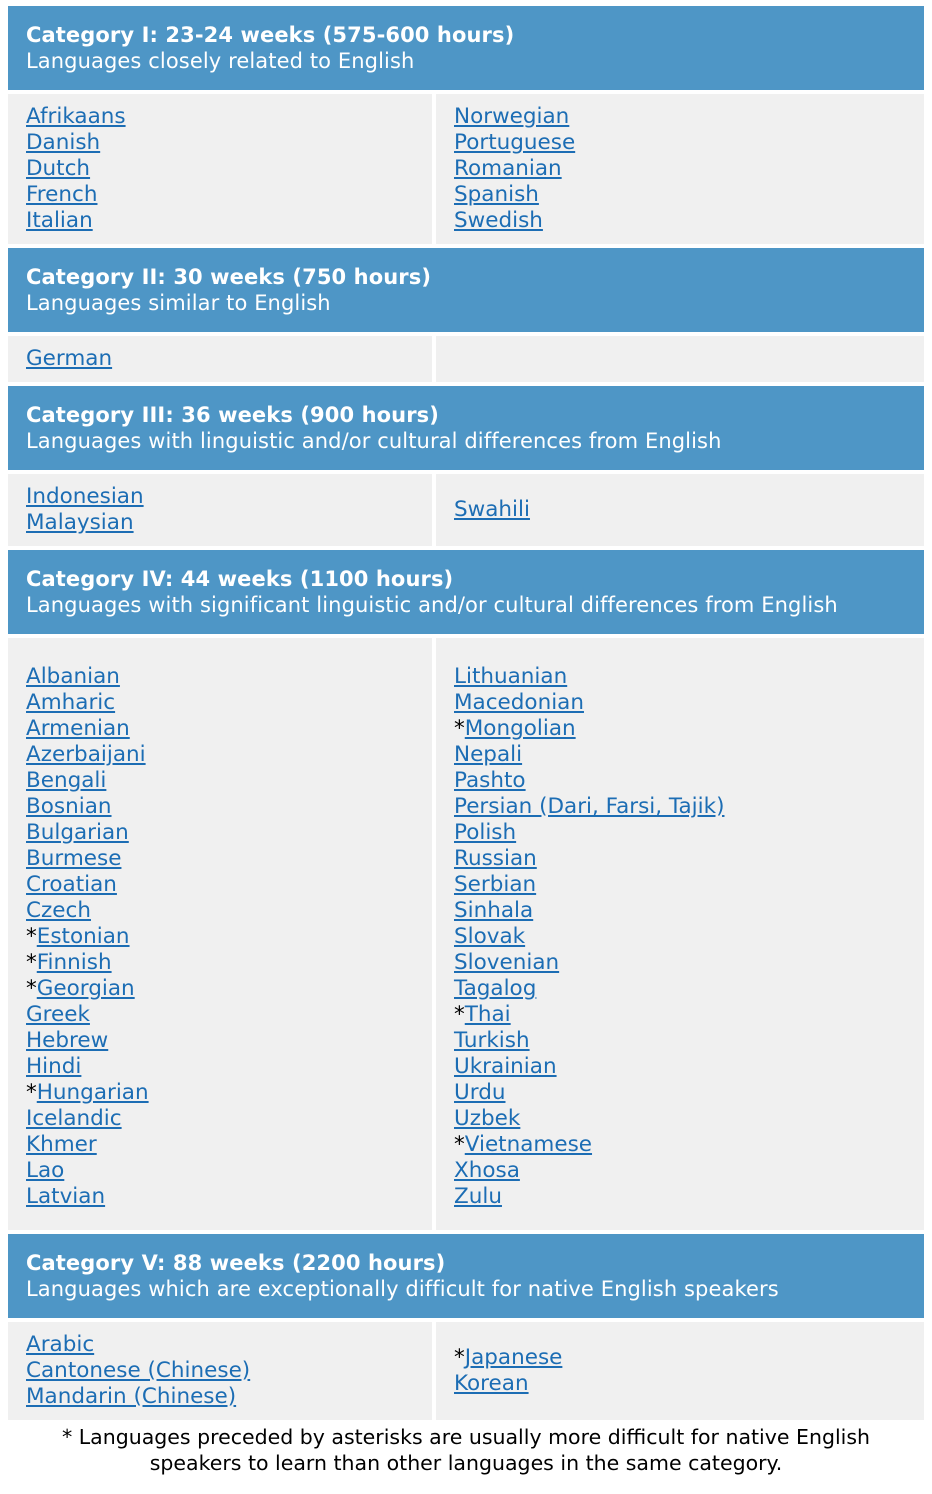 The image size is (932, 1494). Describe the element at coordinates (220, 833) in the screenshot. I see `language-list-item: Bulgarian` at that location.